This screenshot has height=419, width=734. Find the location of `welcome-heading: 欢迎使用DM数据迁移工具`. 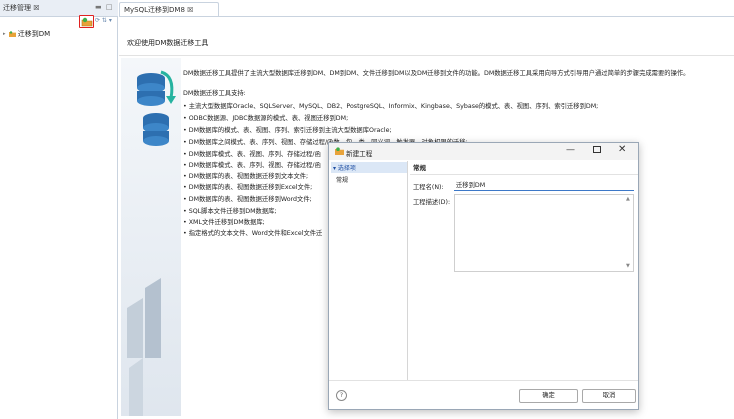

welcome-heading: 欢迎使用DM数据迁移工具 is located at coordinates (168, 43).